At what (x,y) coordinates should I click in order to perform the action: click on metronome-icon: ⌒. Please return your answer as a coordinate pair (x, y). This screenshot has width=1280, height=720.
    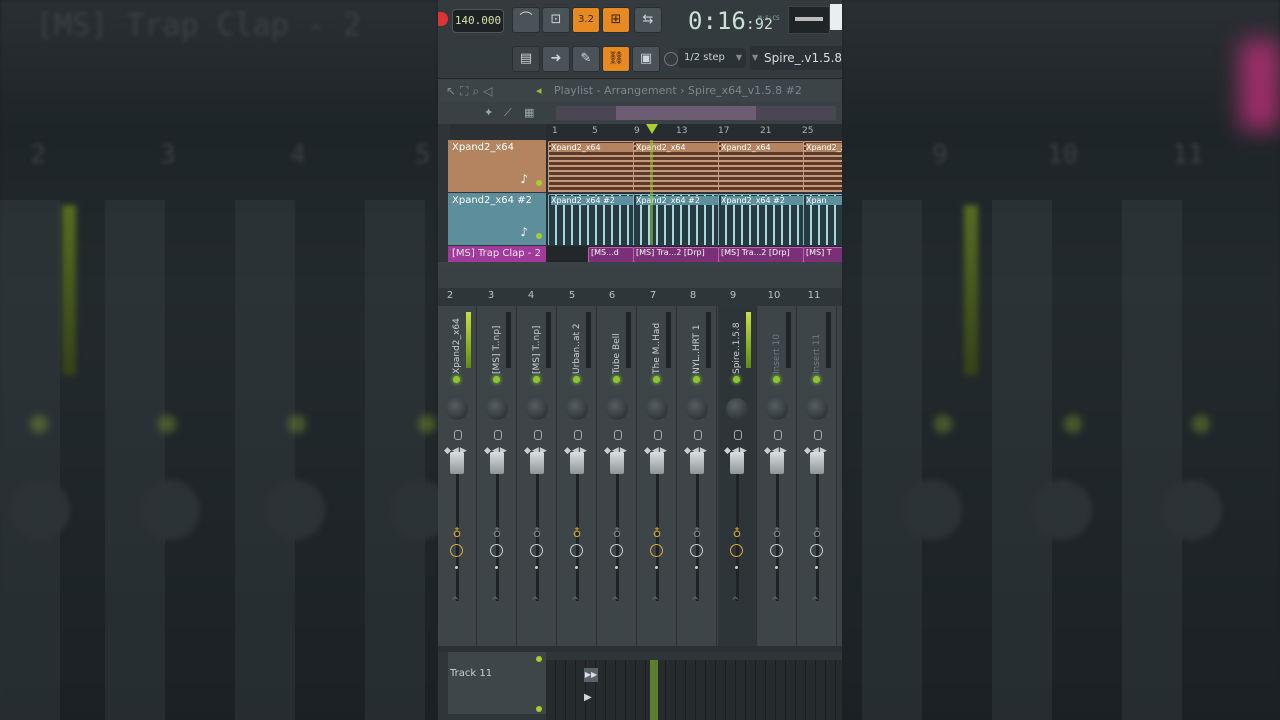
    Looking at the image, I should click on (526, 20).